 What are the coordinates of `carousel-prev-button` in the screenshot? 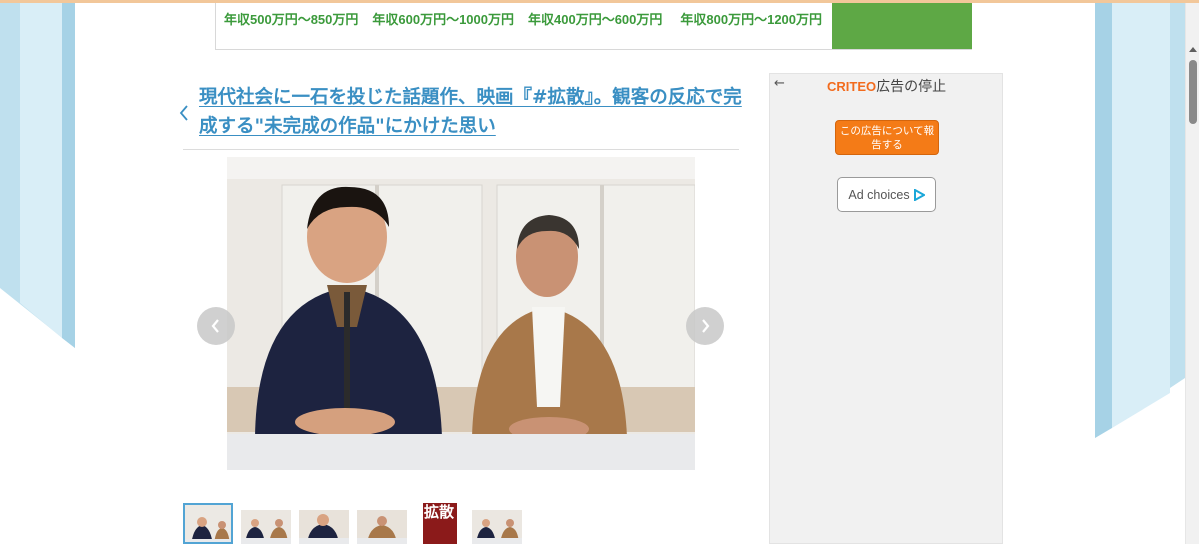 It's located at (216, 326).